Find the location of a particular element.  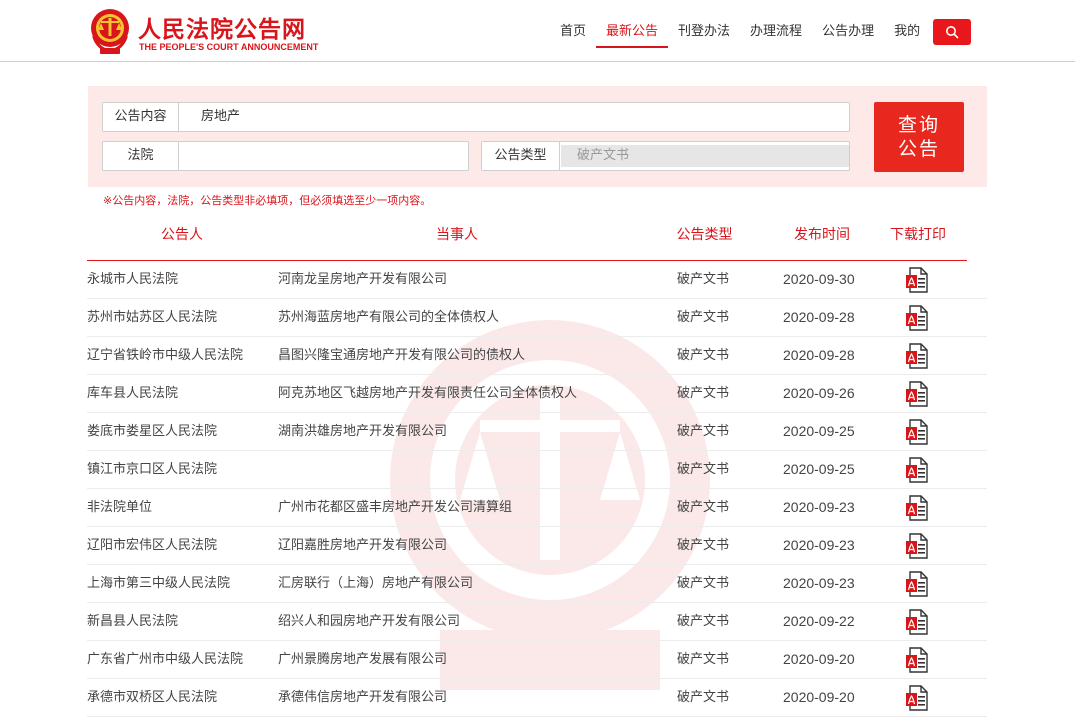

main-nav: 首页 最新公告 刊登办法 办理流程 公告办理 我的 is located at coordinates (740, 31).